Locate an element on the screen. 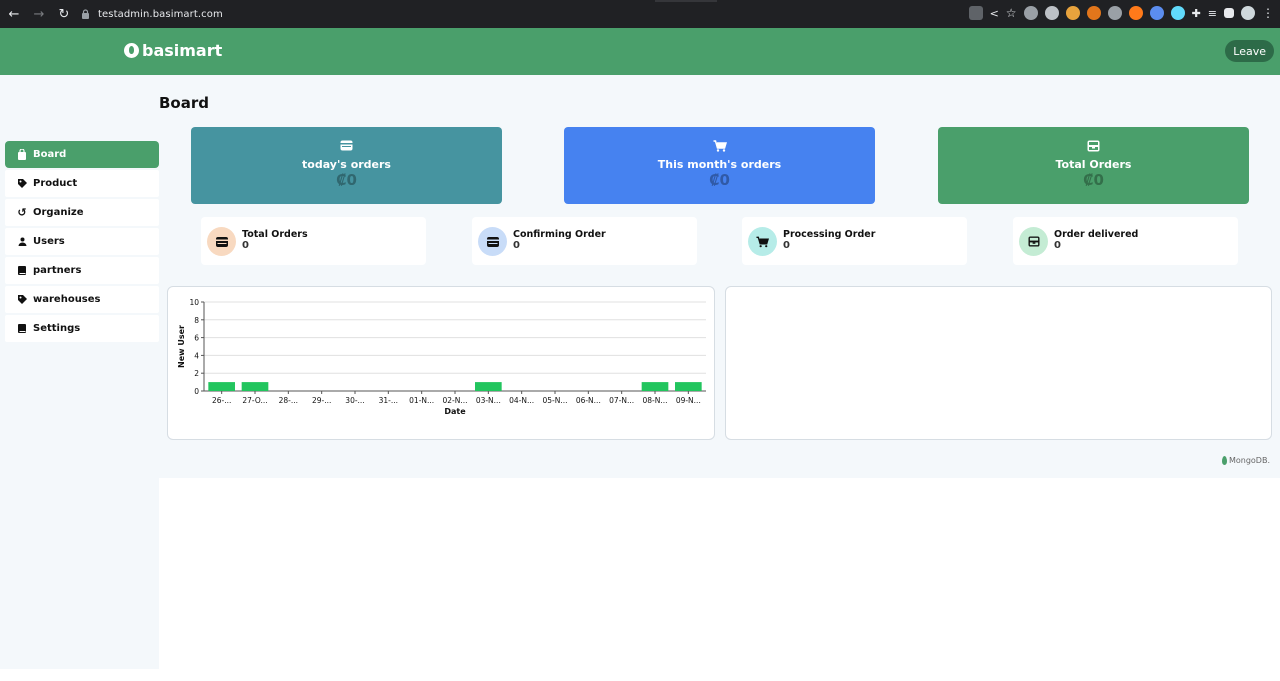 The width and height of the screenshot is (1280, 681). sidebar-item-label: Board is located at coordinates (50, 154).